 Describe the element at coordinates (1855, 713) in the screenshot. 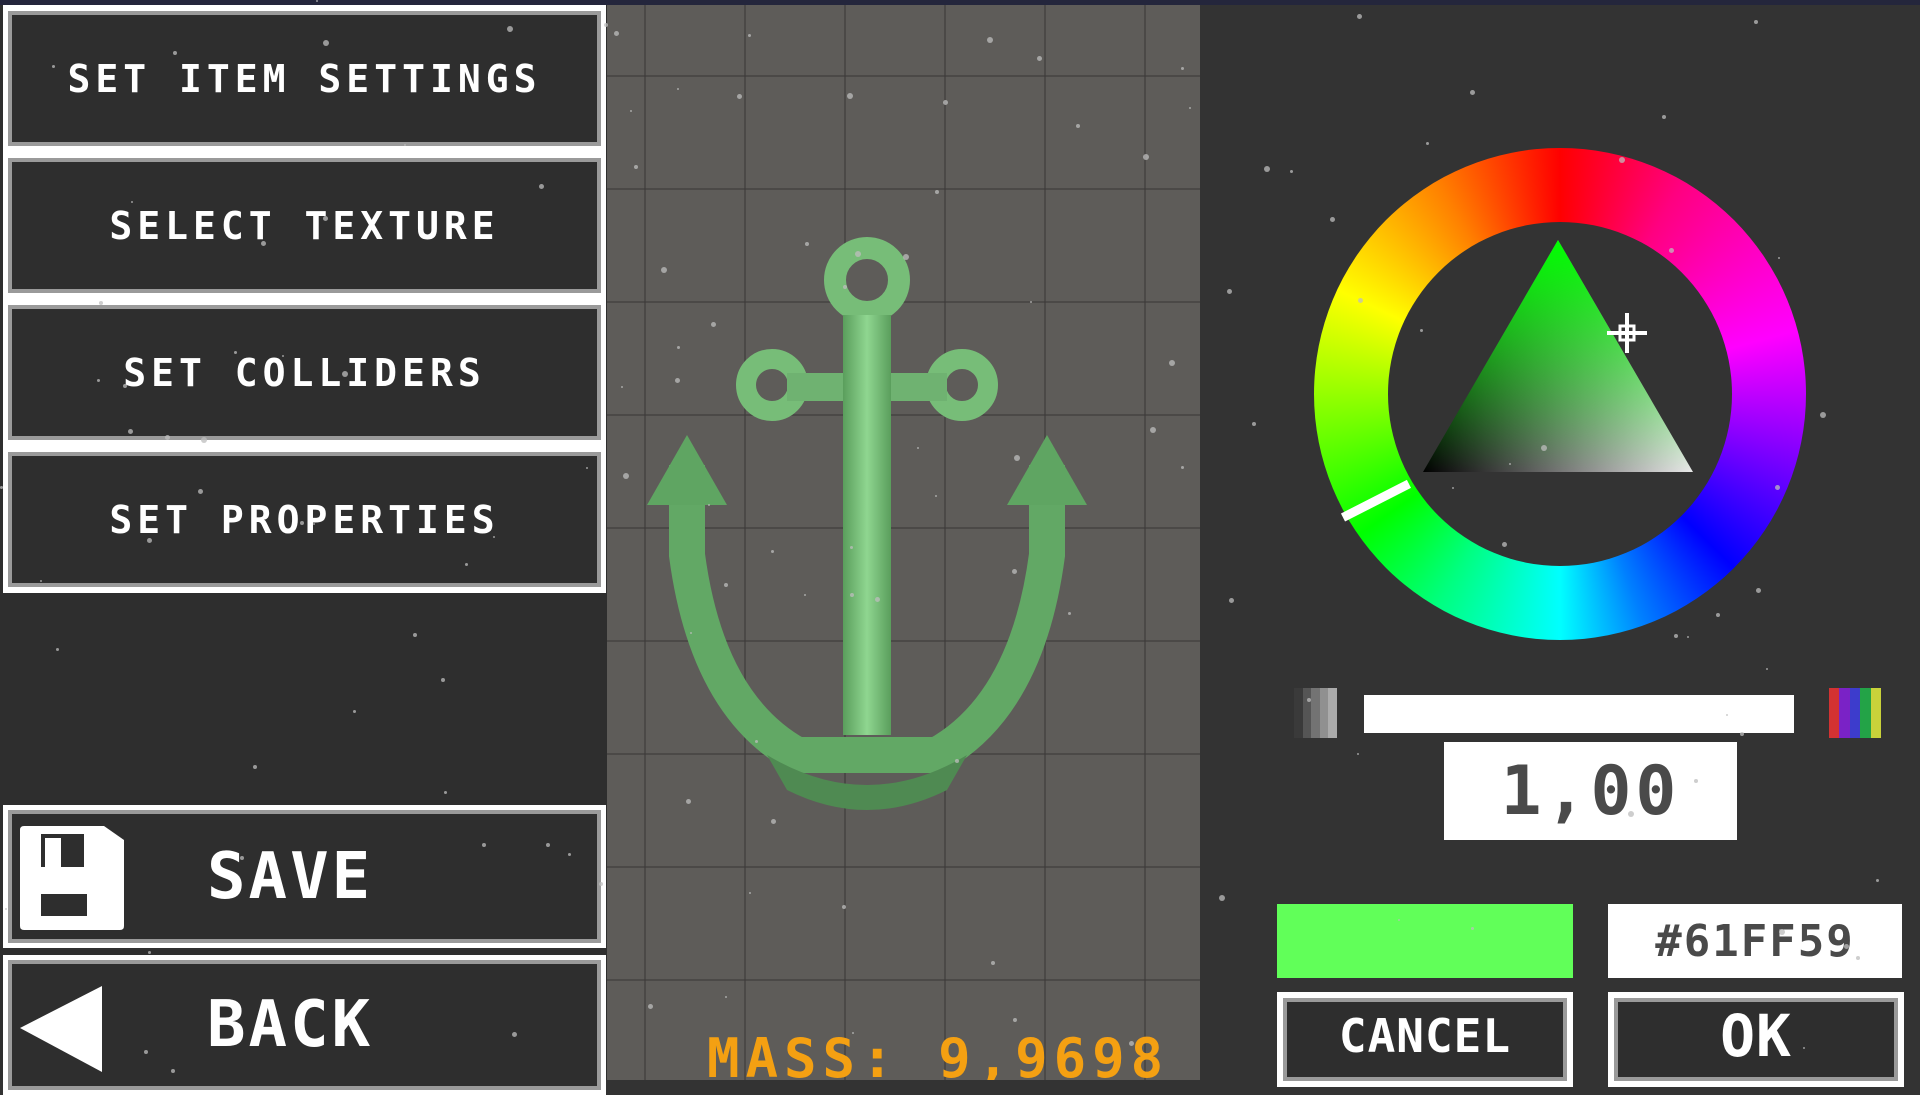

I see `rainbow-swatch-icon` at that location.